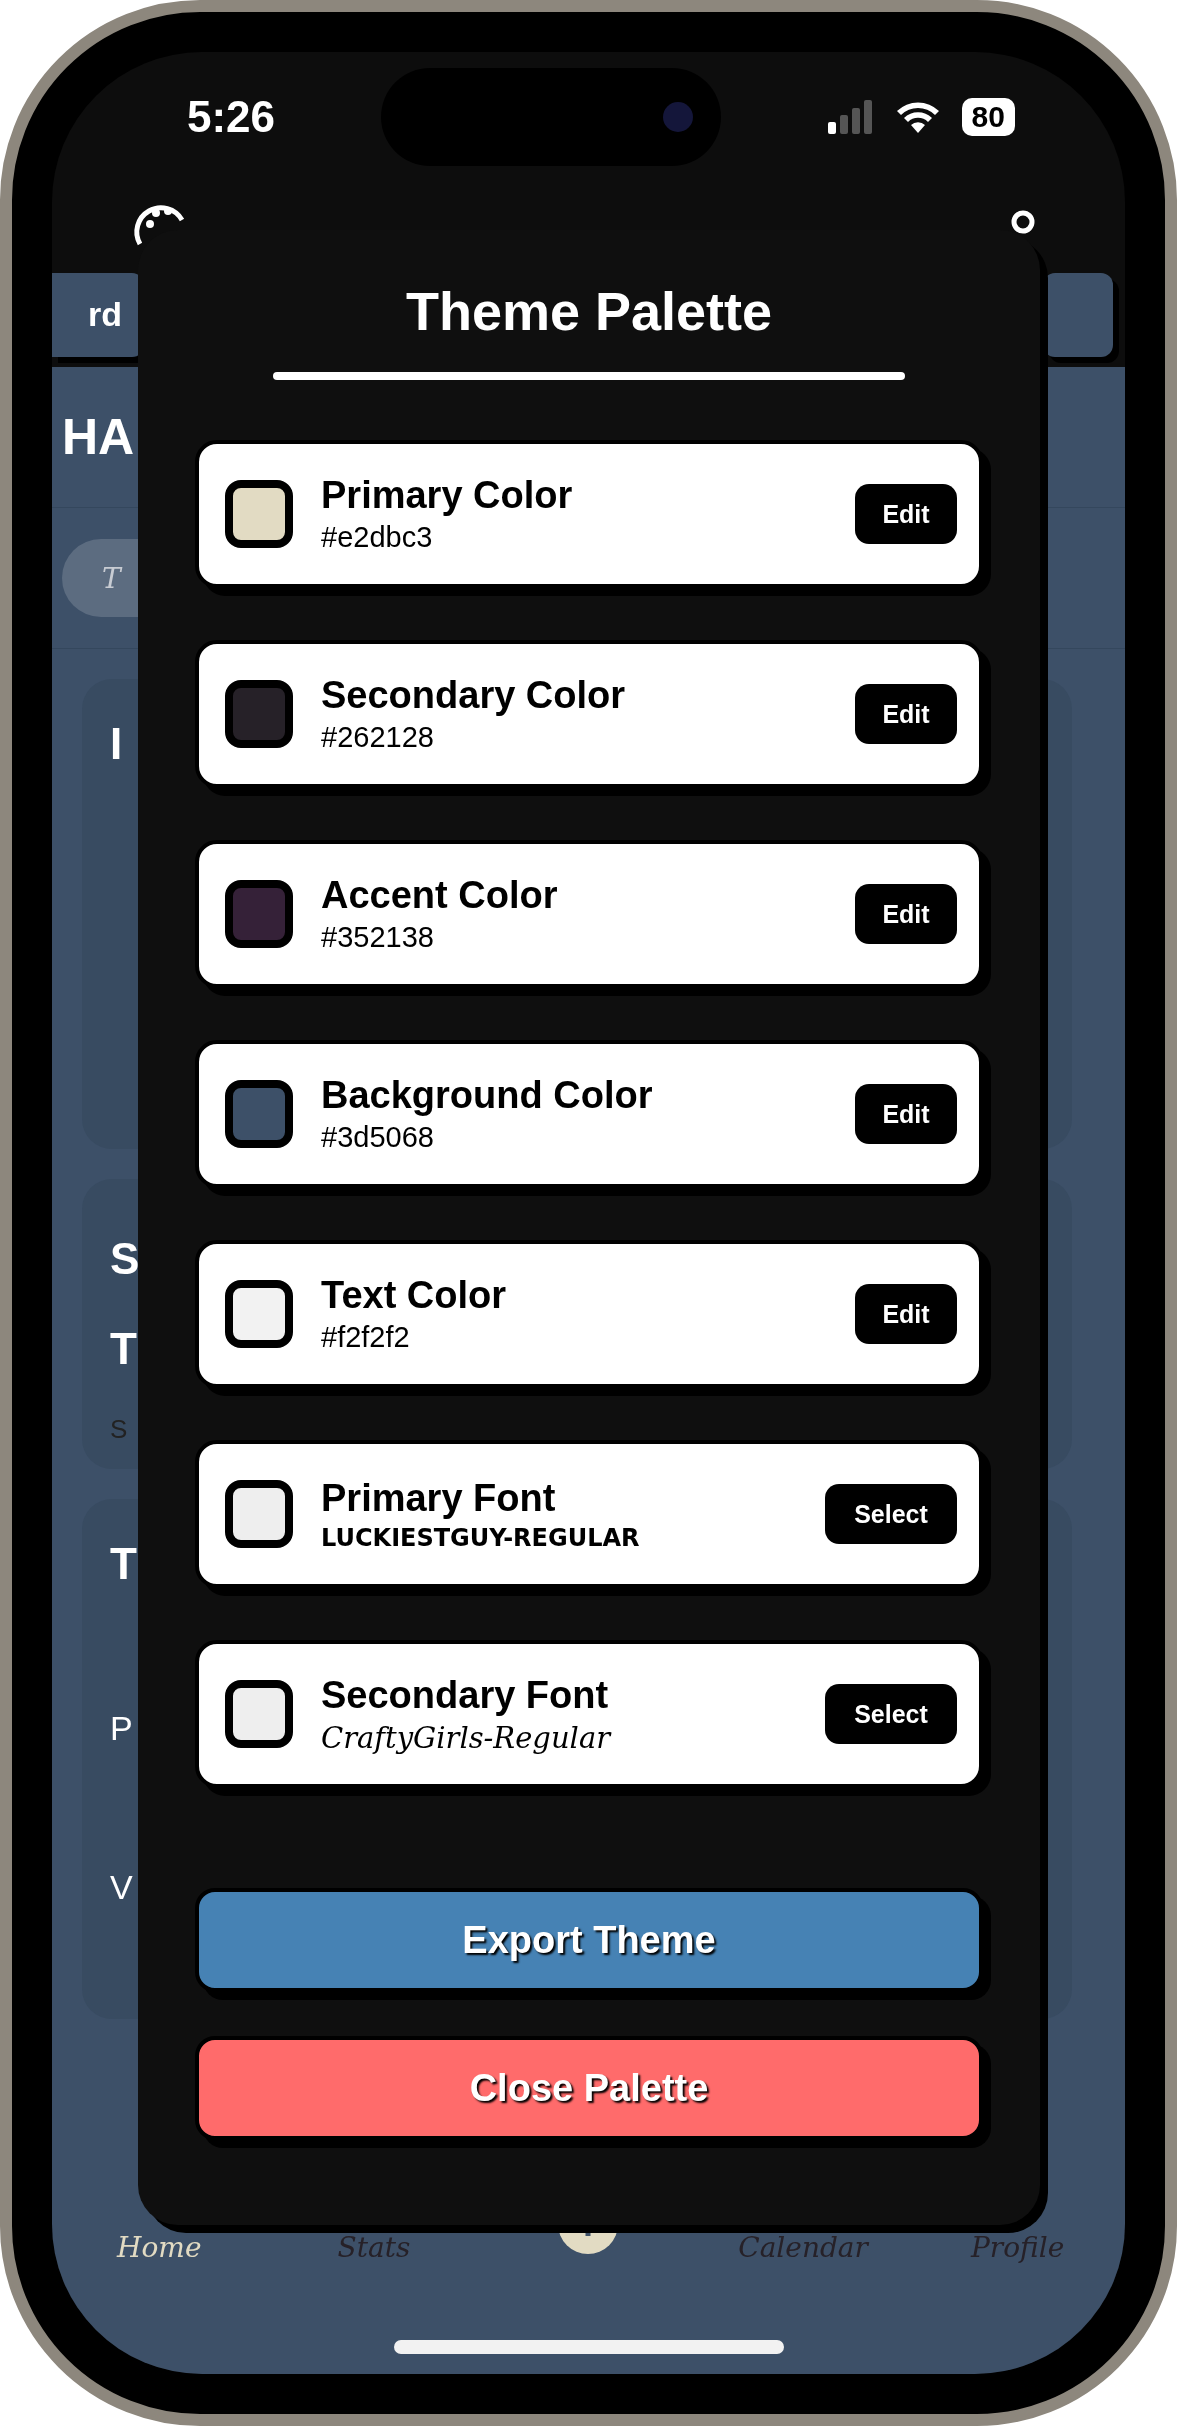  What do you see at coordinates (850, 117) in the screenshot?
I see `signal-icon` at bounding box center [850, 117].